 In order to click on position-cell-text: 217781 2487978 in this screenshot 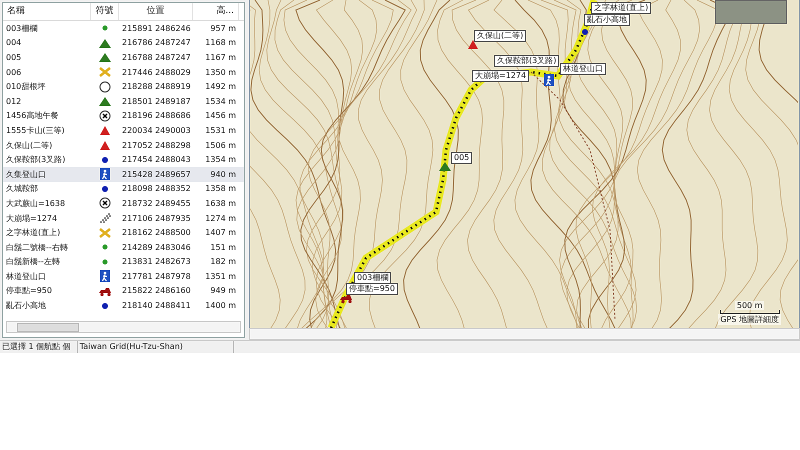, I will do `click(156, 276)`.